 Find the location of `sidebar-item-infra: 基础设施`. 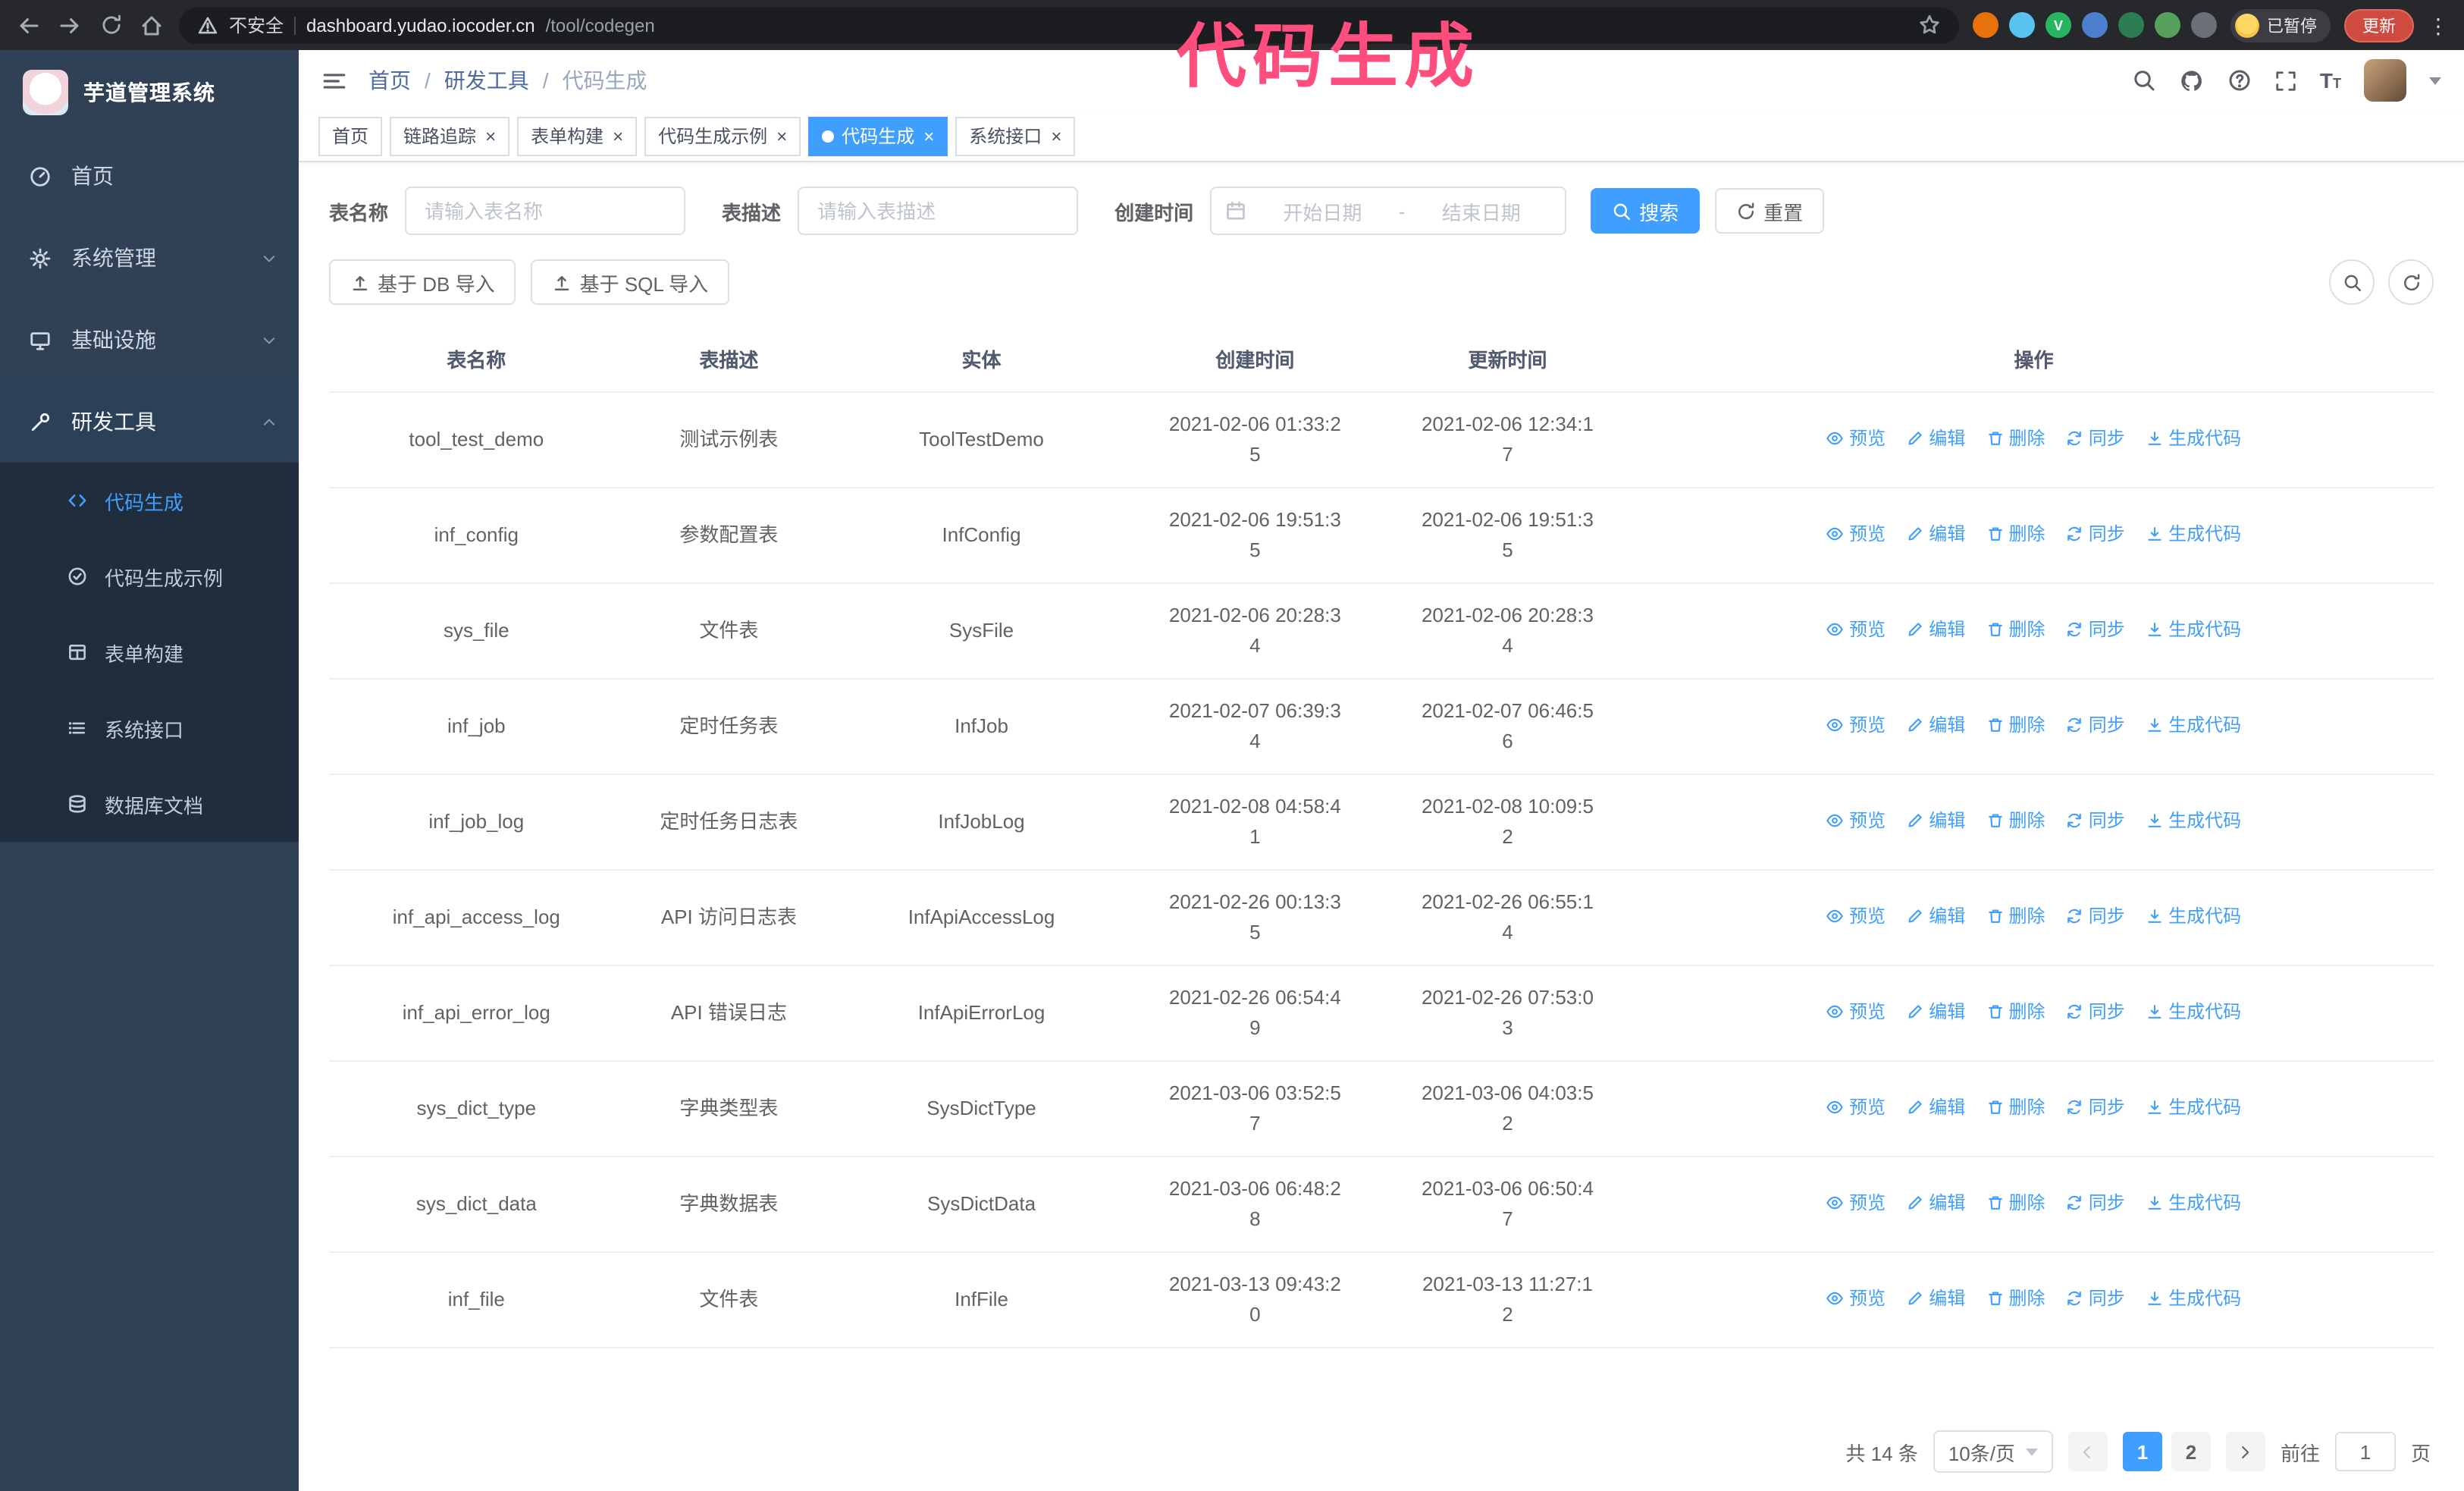

sidebar-item-infra: 基础设施 is located at coordinates (150, 340).